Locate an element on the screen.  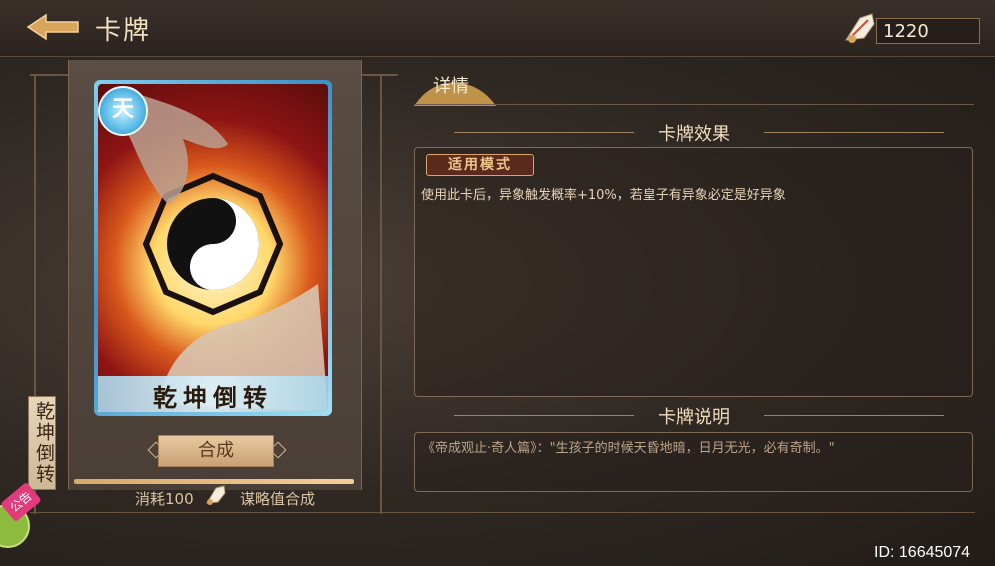
tab-underline is located at coordinates (694, 104).